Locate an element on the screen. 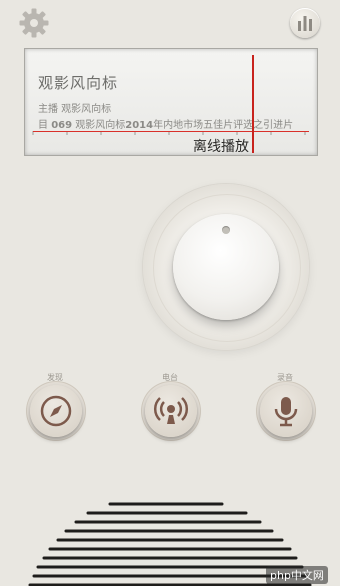 The width and height of the screenshot is (340, 586). ticker-text: 观影风向标 is located at coordinates (99, 125).